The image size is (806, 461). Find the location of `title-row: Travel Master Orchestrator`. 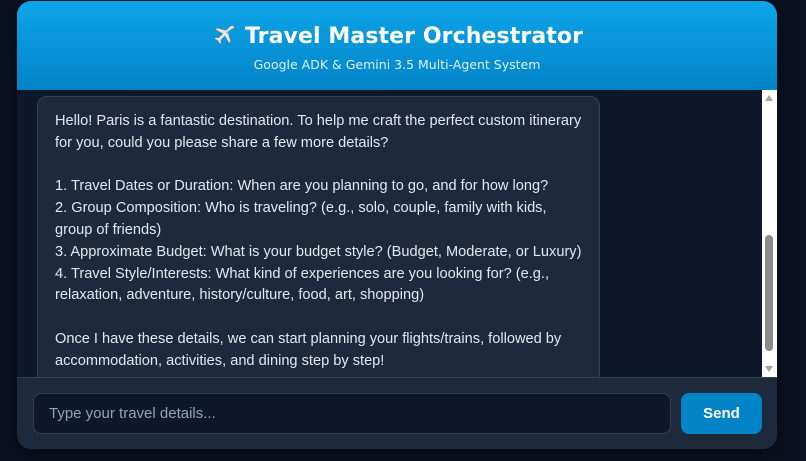

title-row: Travel Master Orchestrator is located at coordinates (397, 36).